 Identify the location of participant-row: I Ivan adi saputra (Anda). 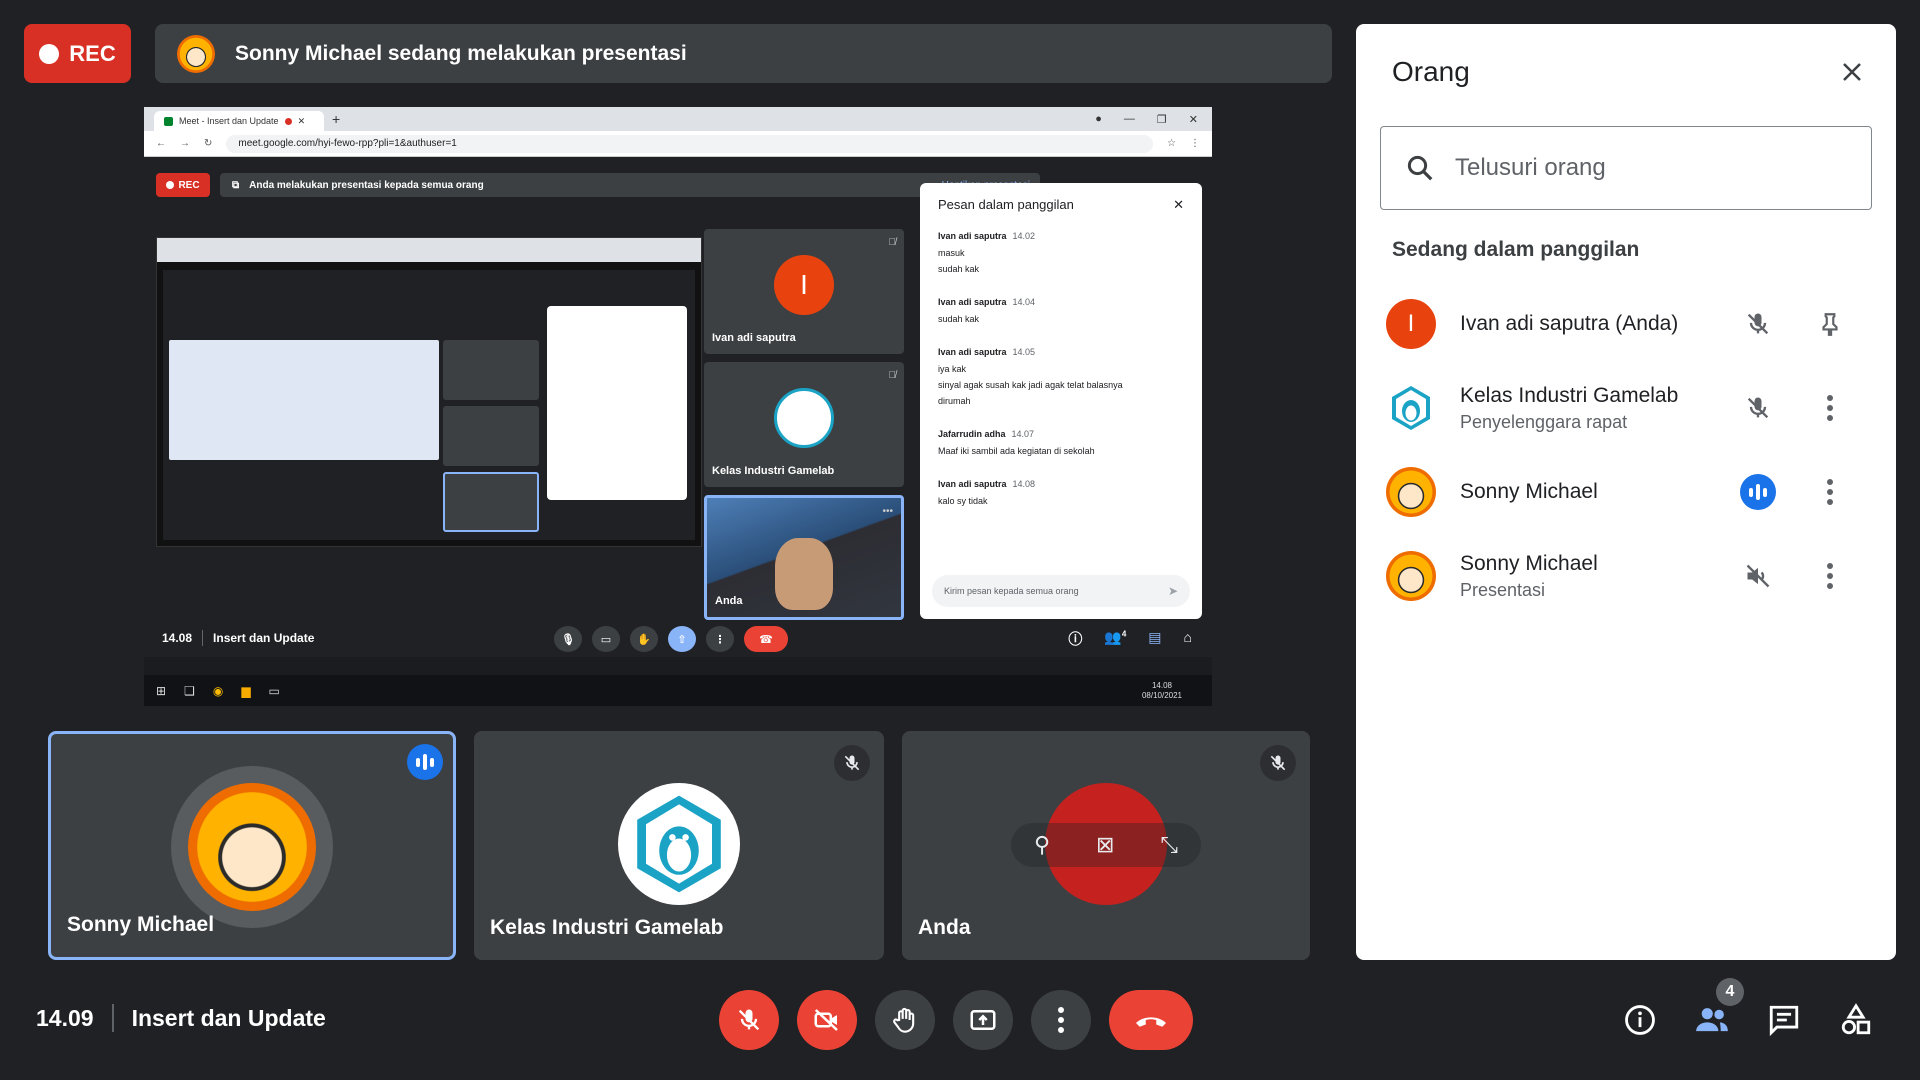
(1626, 324).